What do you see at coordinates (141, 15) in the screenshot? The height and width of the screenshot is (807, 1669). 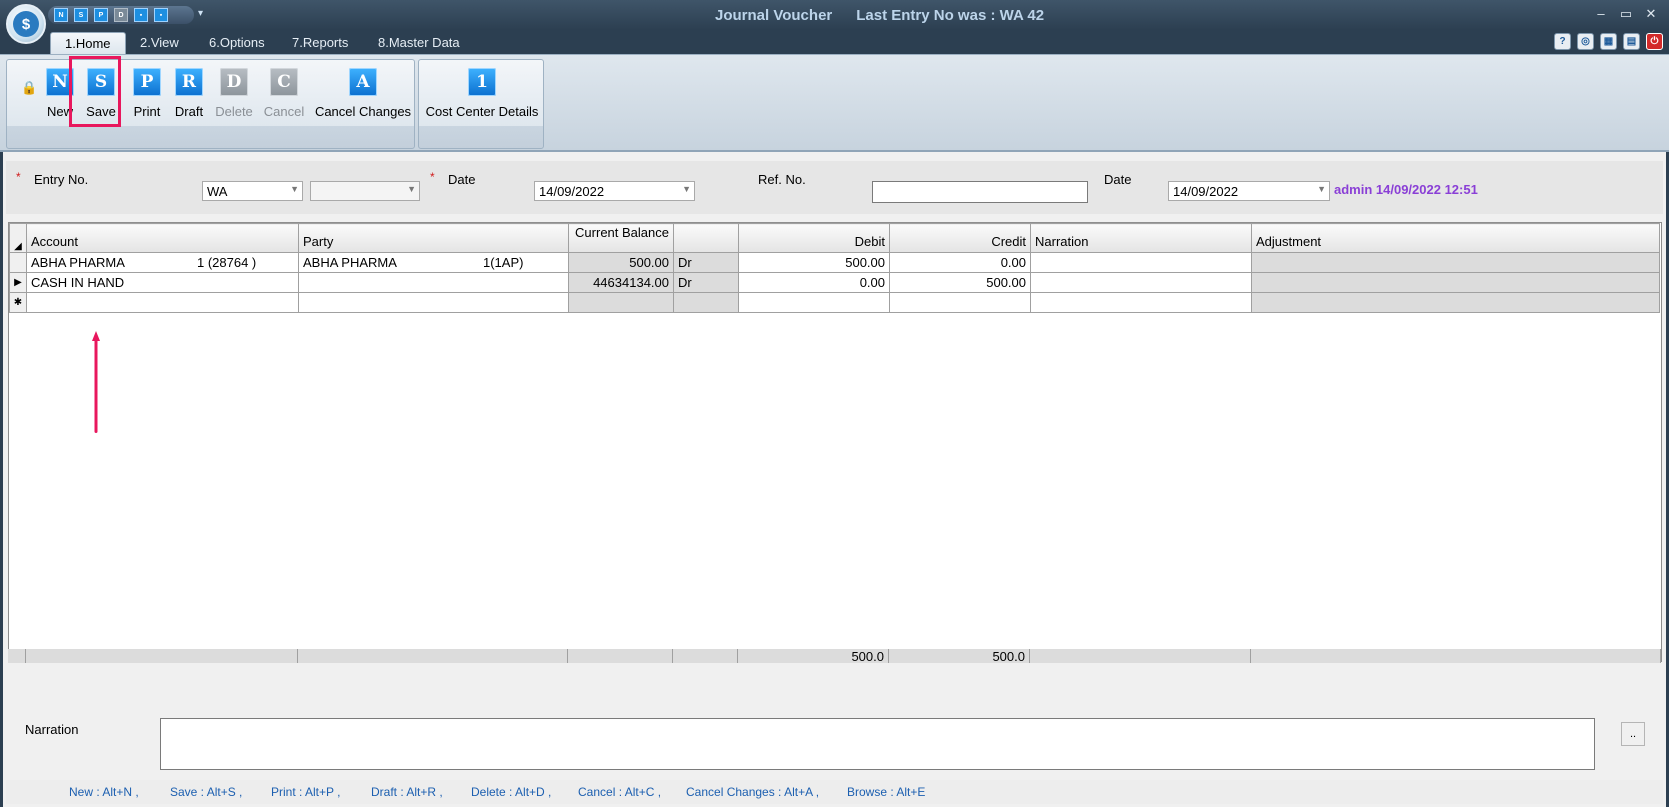 I see `qat-extra-icon: ▪` at bounding box center [141, 15].